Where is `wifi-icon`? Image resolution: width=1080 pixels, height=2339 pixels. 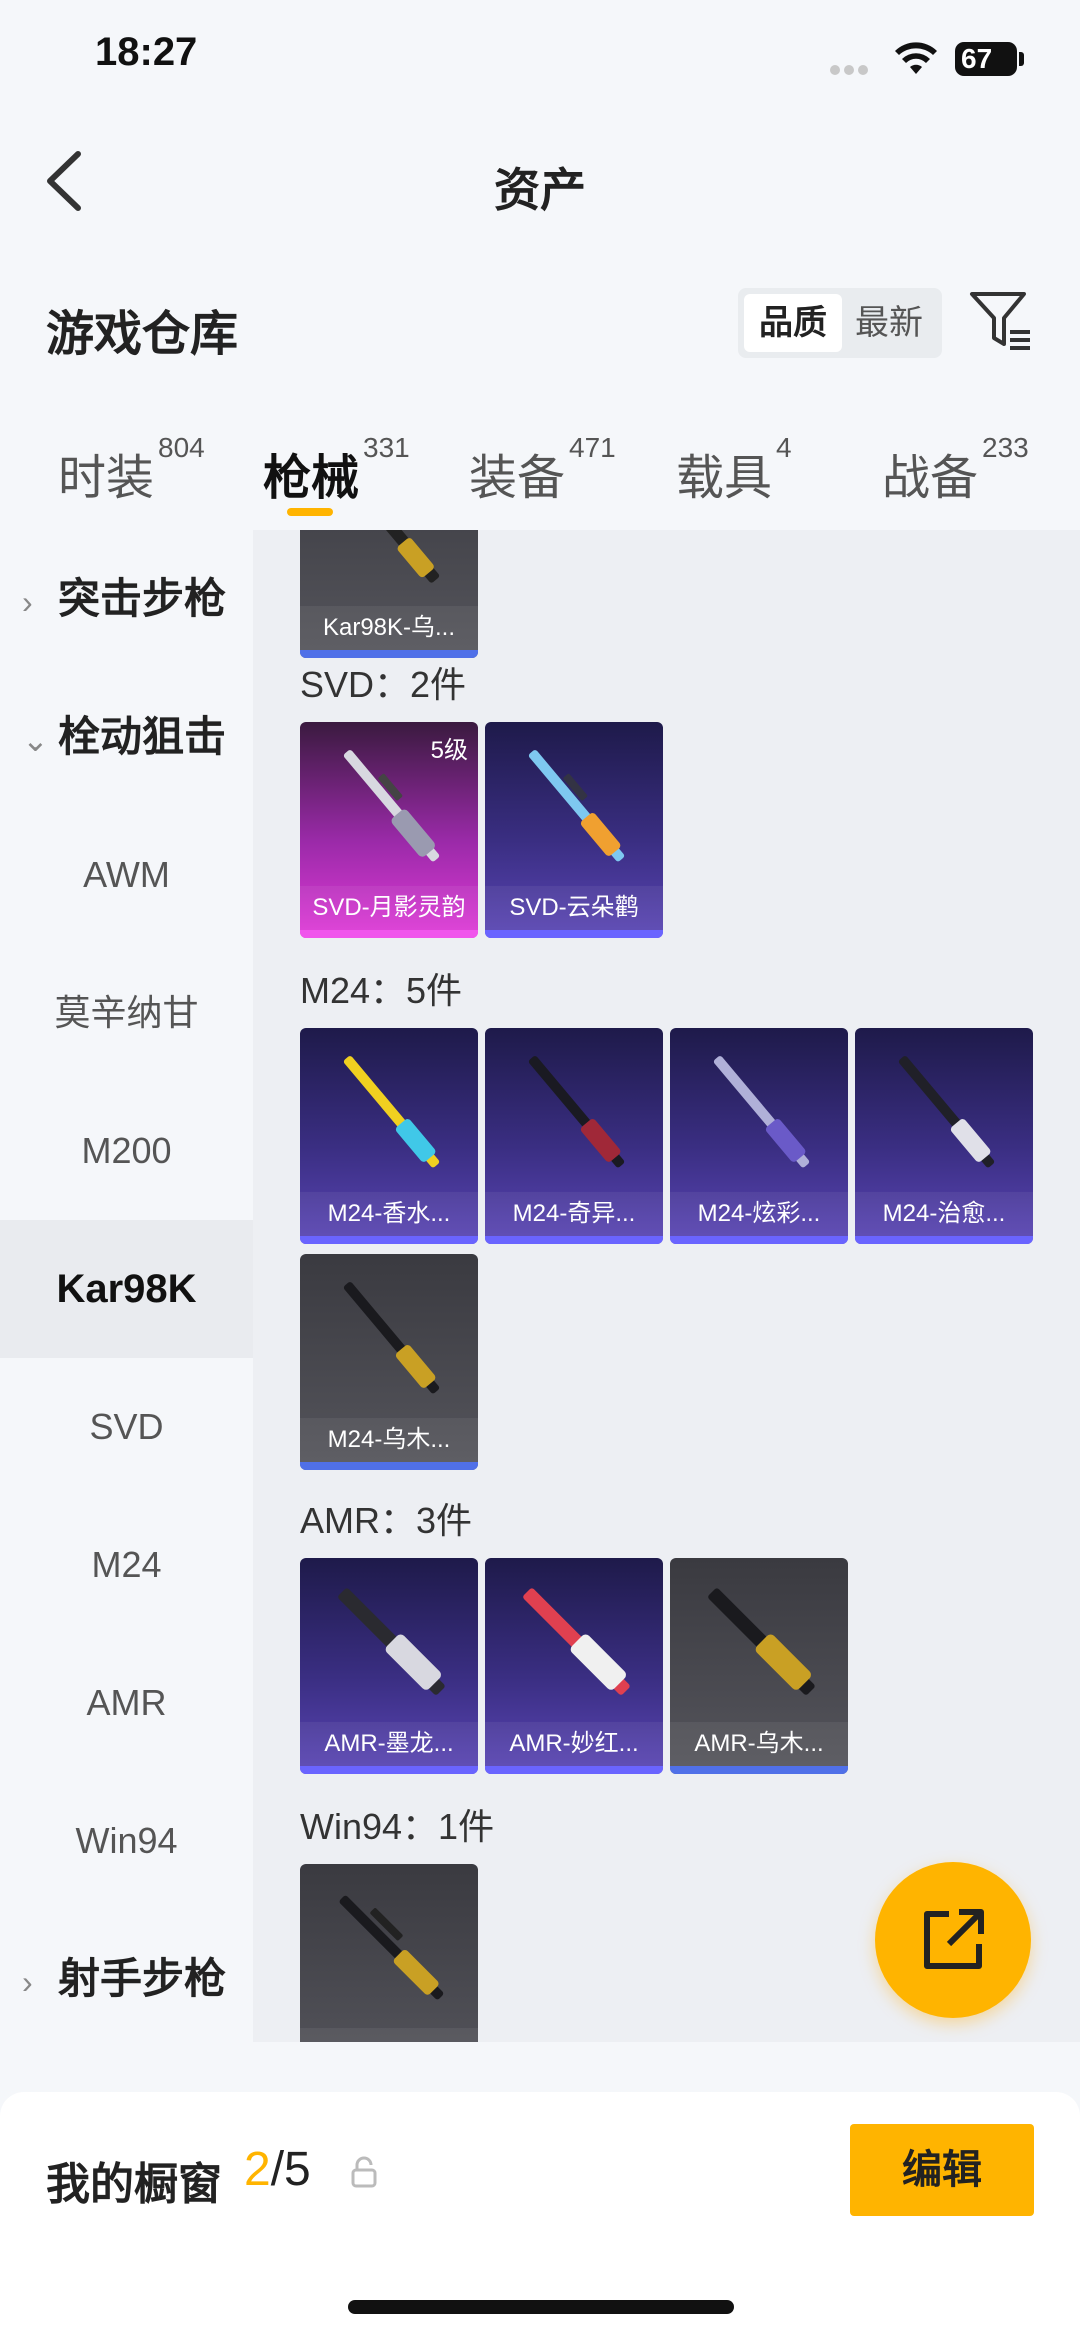 wifi-icon is located at coordinates (916, 58).